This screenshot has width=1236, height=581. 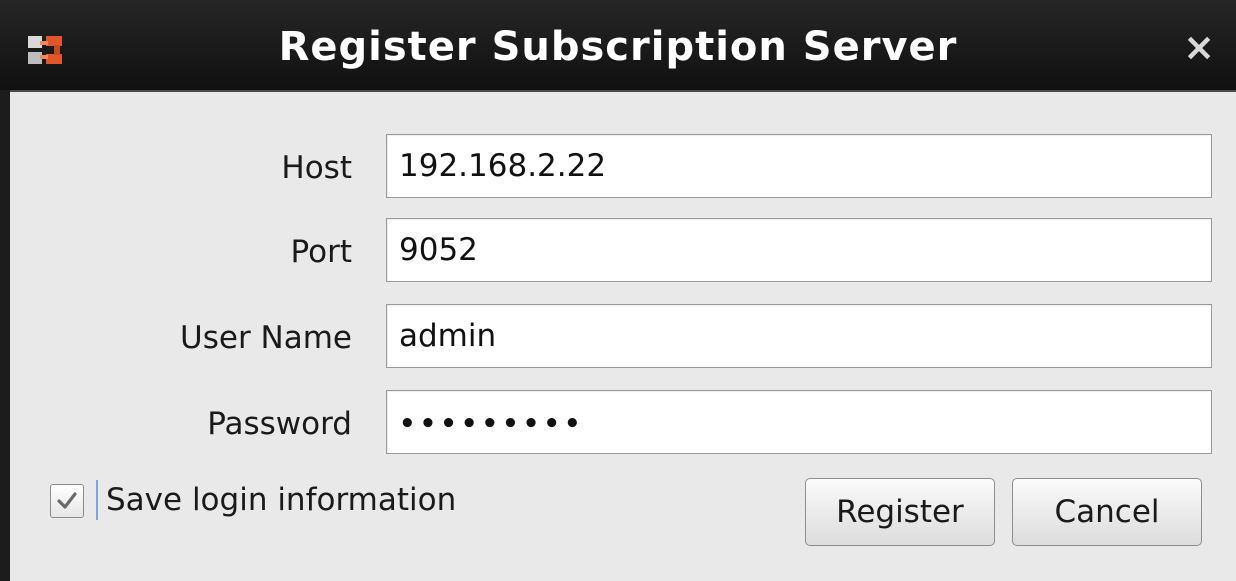 What do you see at coordinates (279, 424) in the screenshot?
I see `password-label: Password` at bounding box center [279, 424].